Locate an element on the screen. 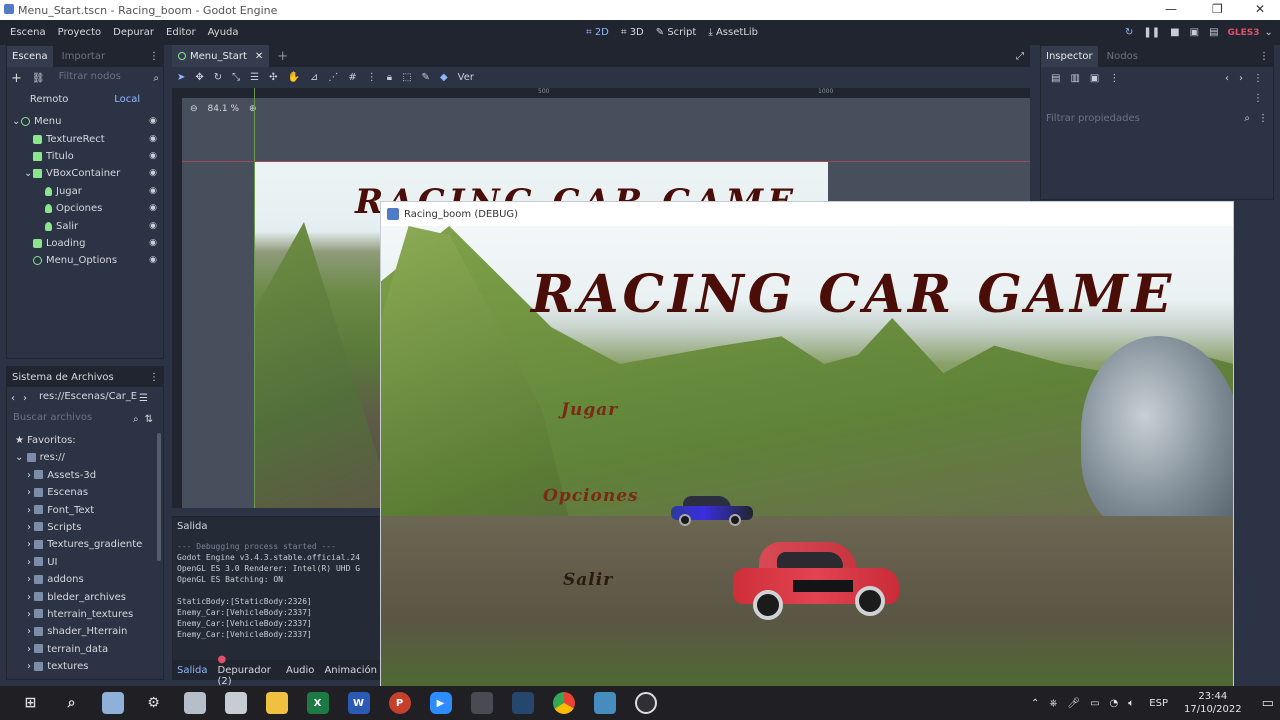 This screenshot has width=1280, height=720. mode-2d-button: ⌗ 2D is located at coordinates (597, 32).